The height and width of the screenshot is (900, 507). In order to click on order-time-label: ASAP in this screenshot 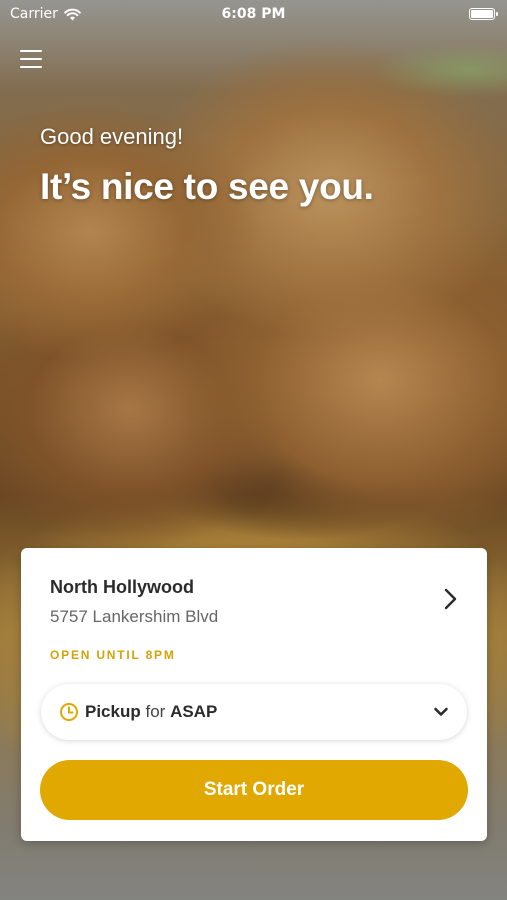, I will do `click(194, 711)`.